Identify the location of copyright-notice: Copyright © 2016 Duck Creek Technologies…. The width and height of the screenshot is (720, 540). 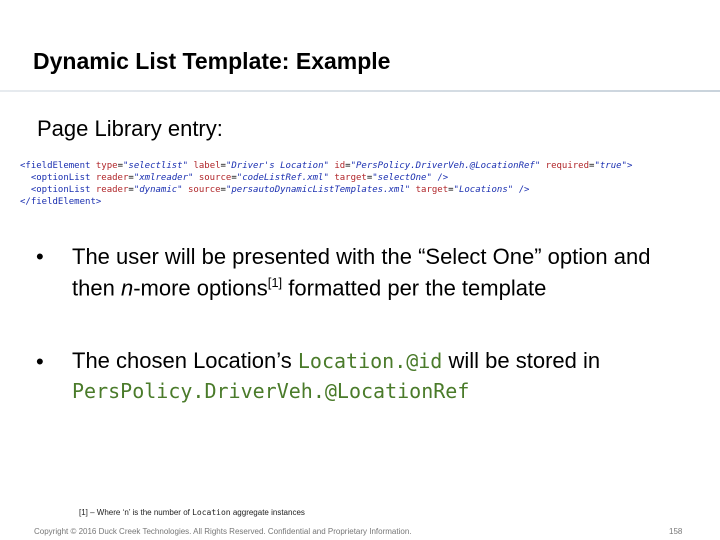
(223, 531).